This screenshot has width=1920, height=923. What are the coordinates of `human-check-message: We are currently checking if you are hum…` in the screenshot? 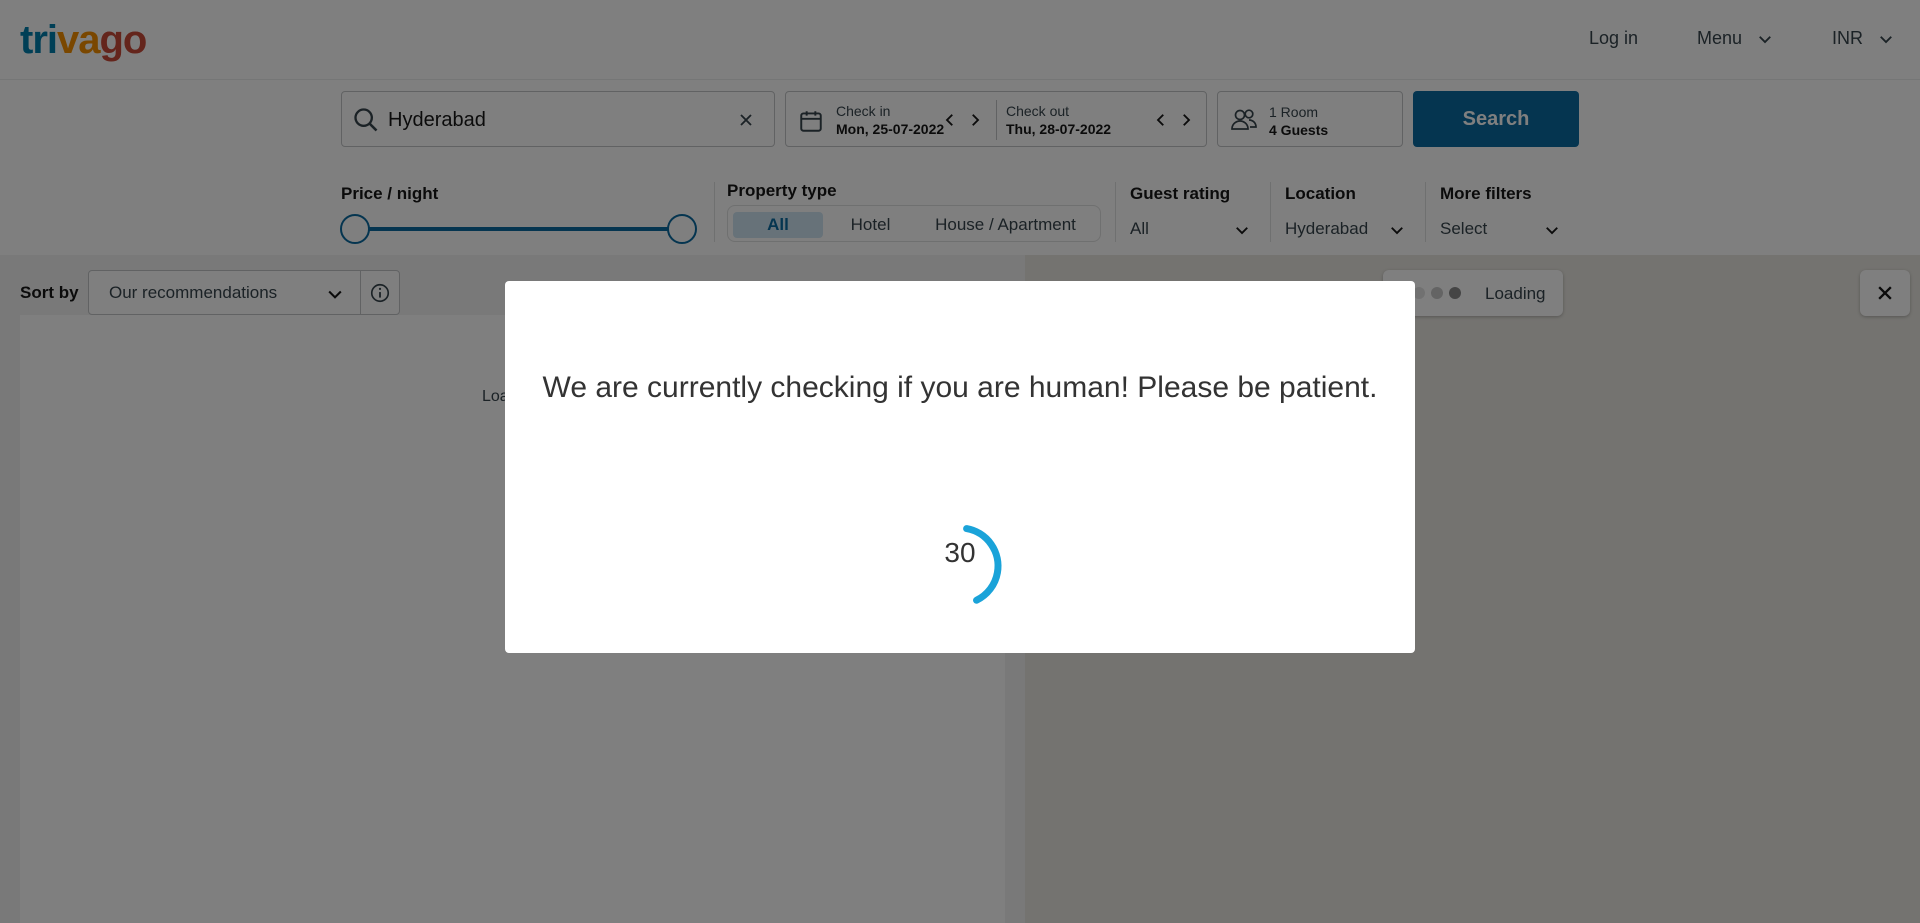 It's located at (960, 387).